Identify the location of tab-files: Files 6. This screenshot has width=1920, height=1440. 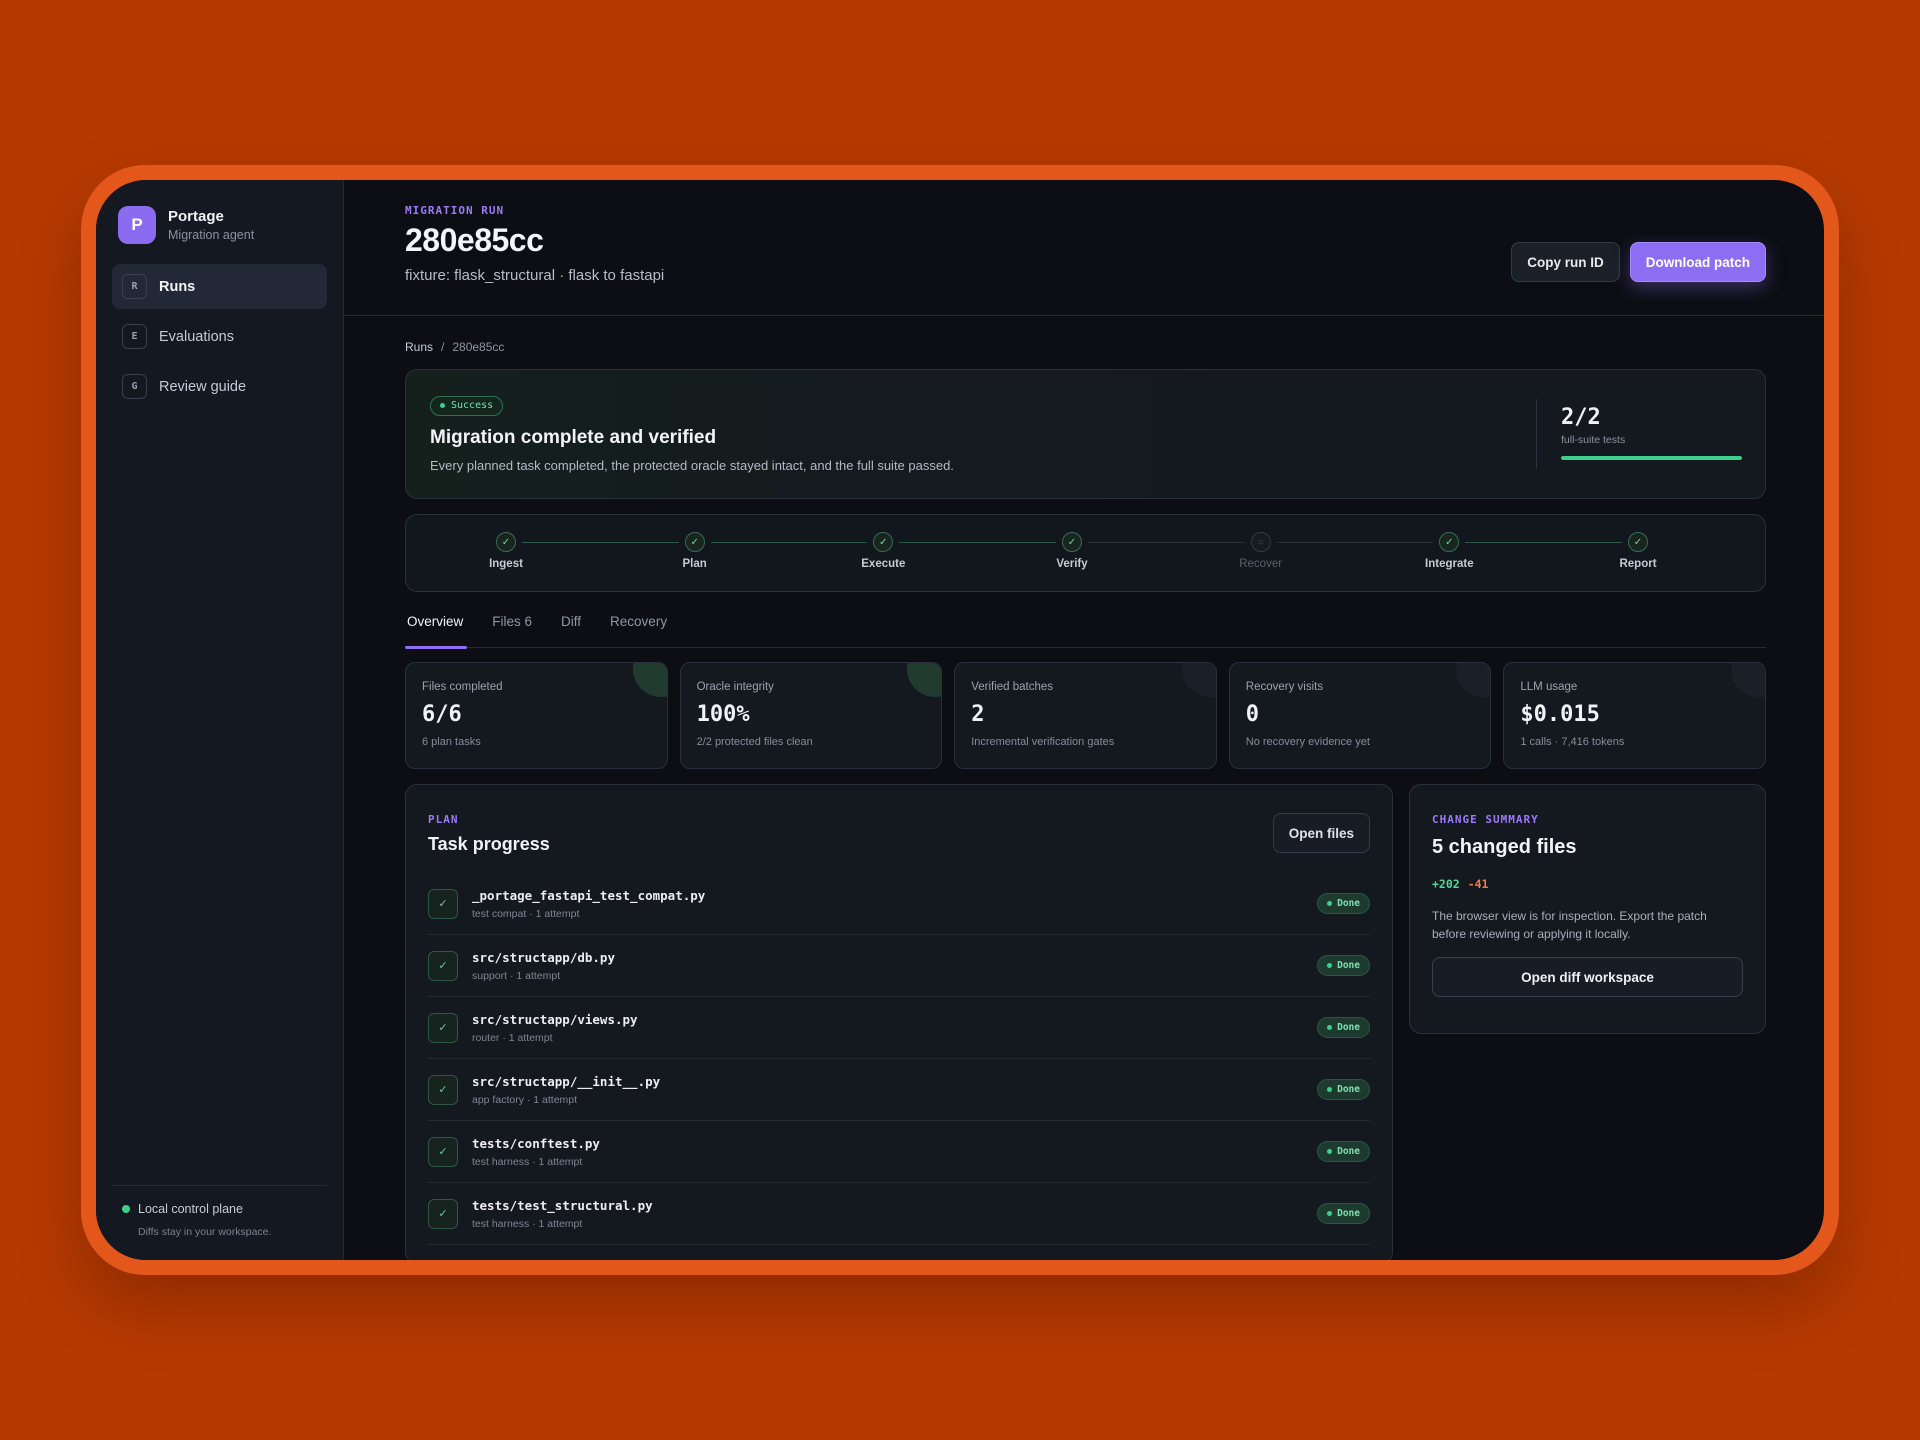
(512, 630).